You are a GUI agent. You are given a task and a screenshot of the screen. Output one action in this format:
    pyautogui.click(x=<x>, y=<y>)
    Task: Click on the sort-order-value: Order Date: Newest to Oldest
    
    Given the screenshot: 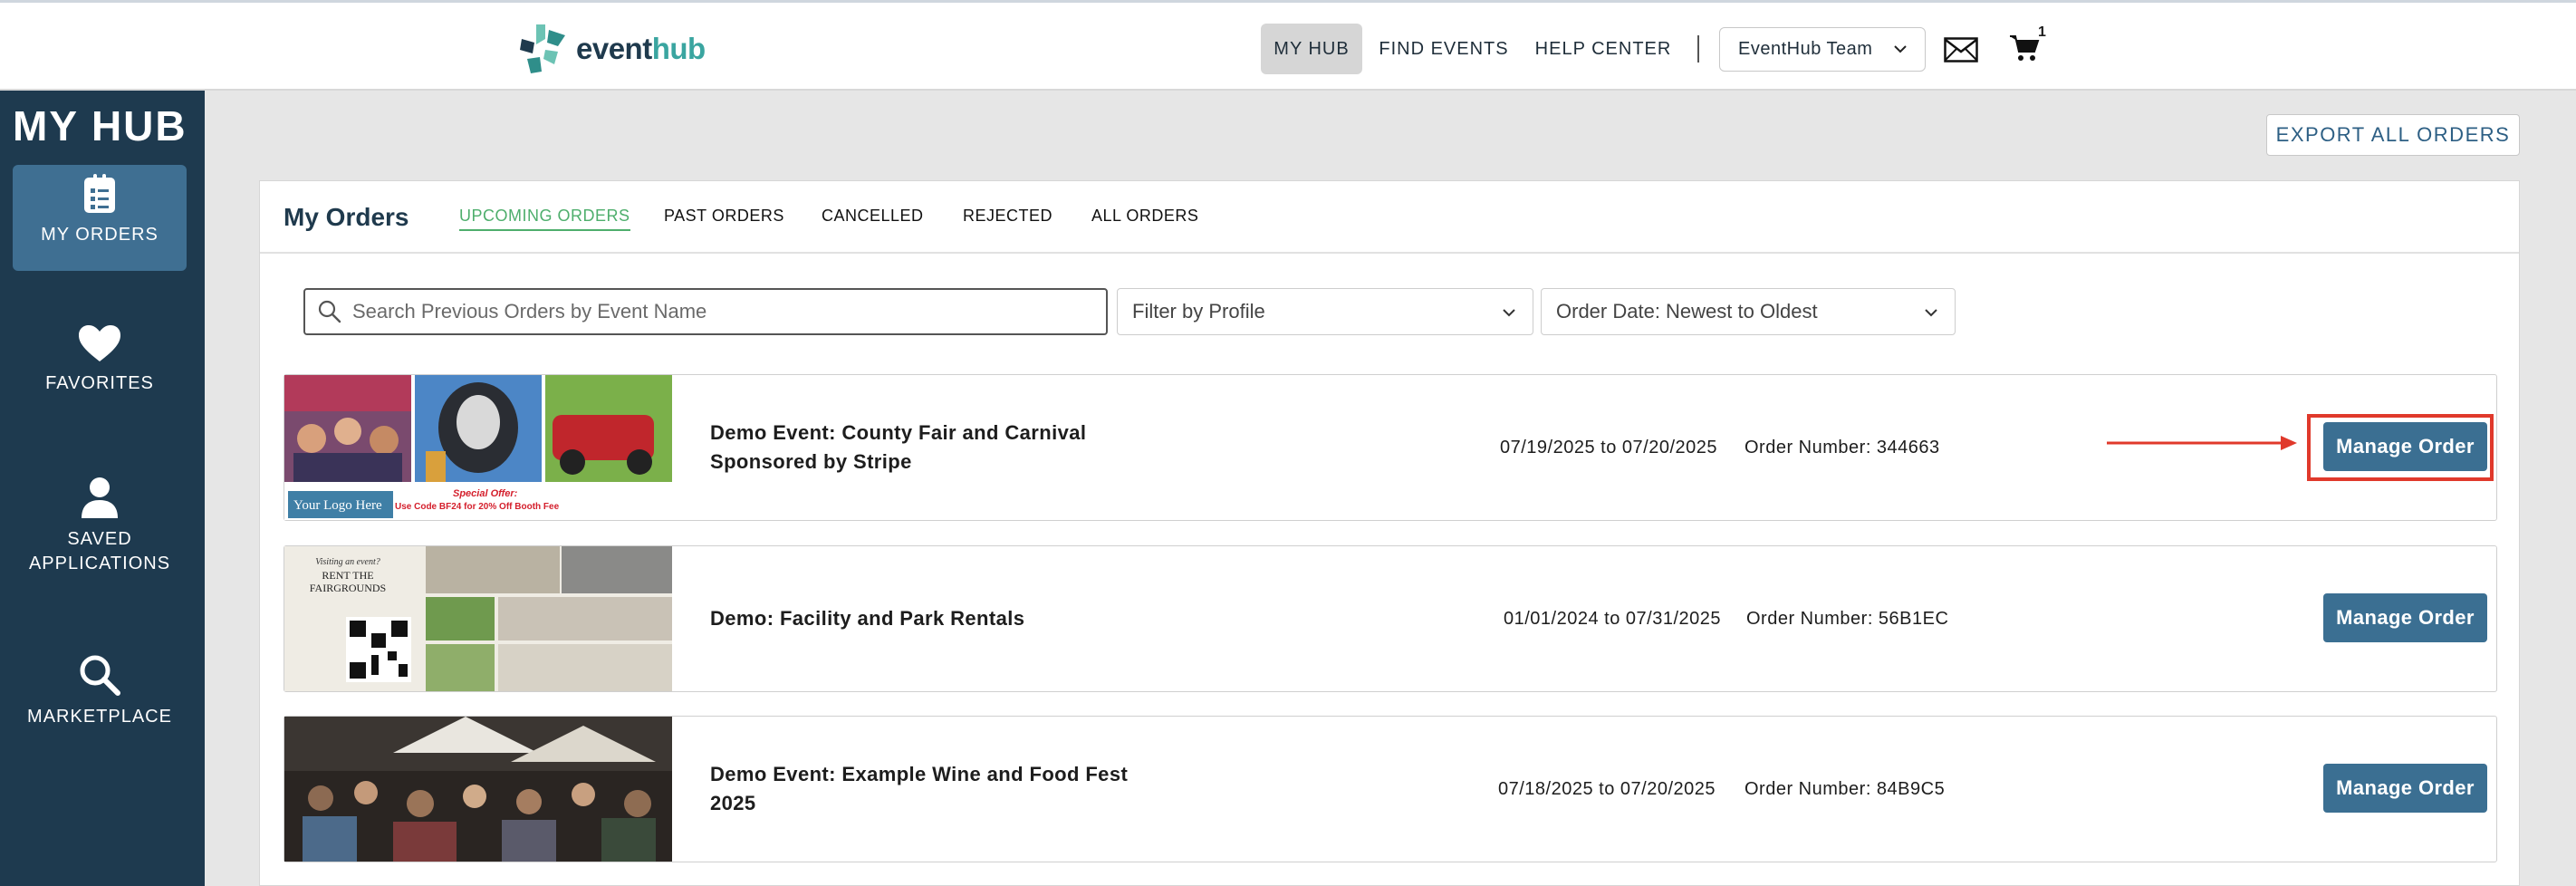 What is the action you would take?
    pyautogui.click(x=1687, y=311)
    